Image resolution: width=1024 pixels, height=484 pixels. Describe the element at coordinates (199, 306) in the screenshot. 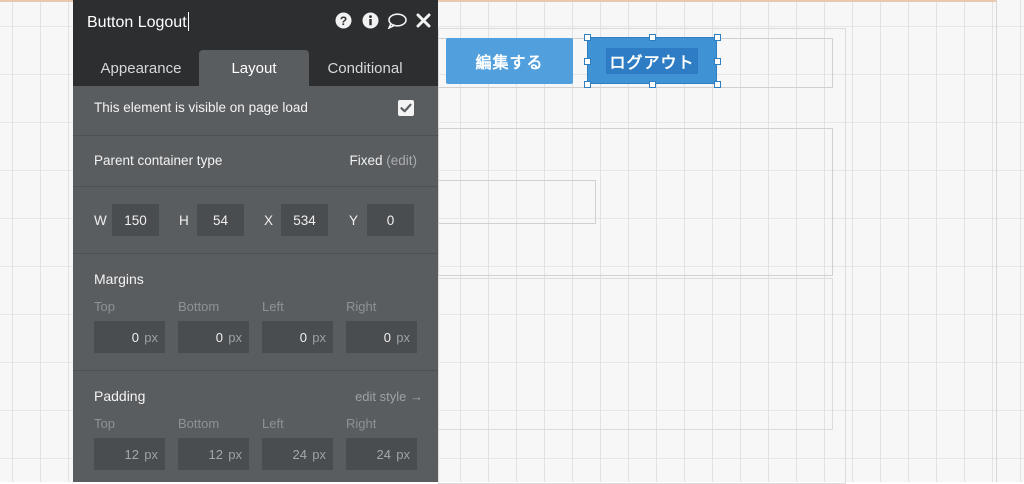

I see `margin-bottom-label: Bottom` at that location.